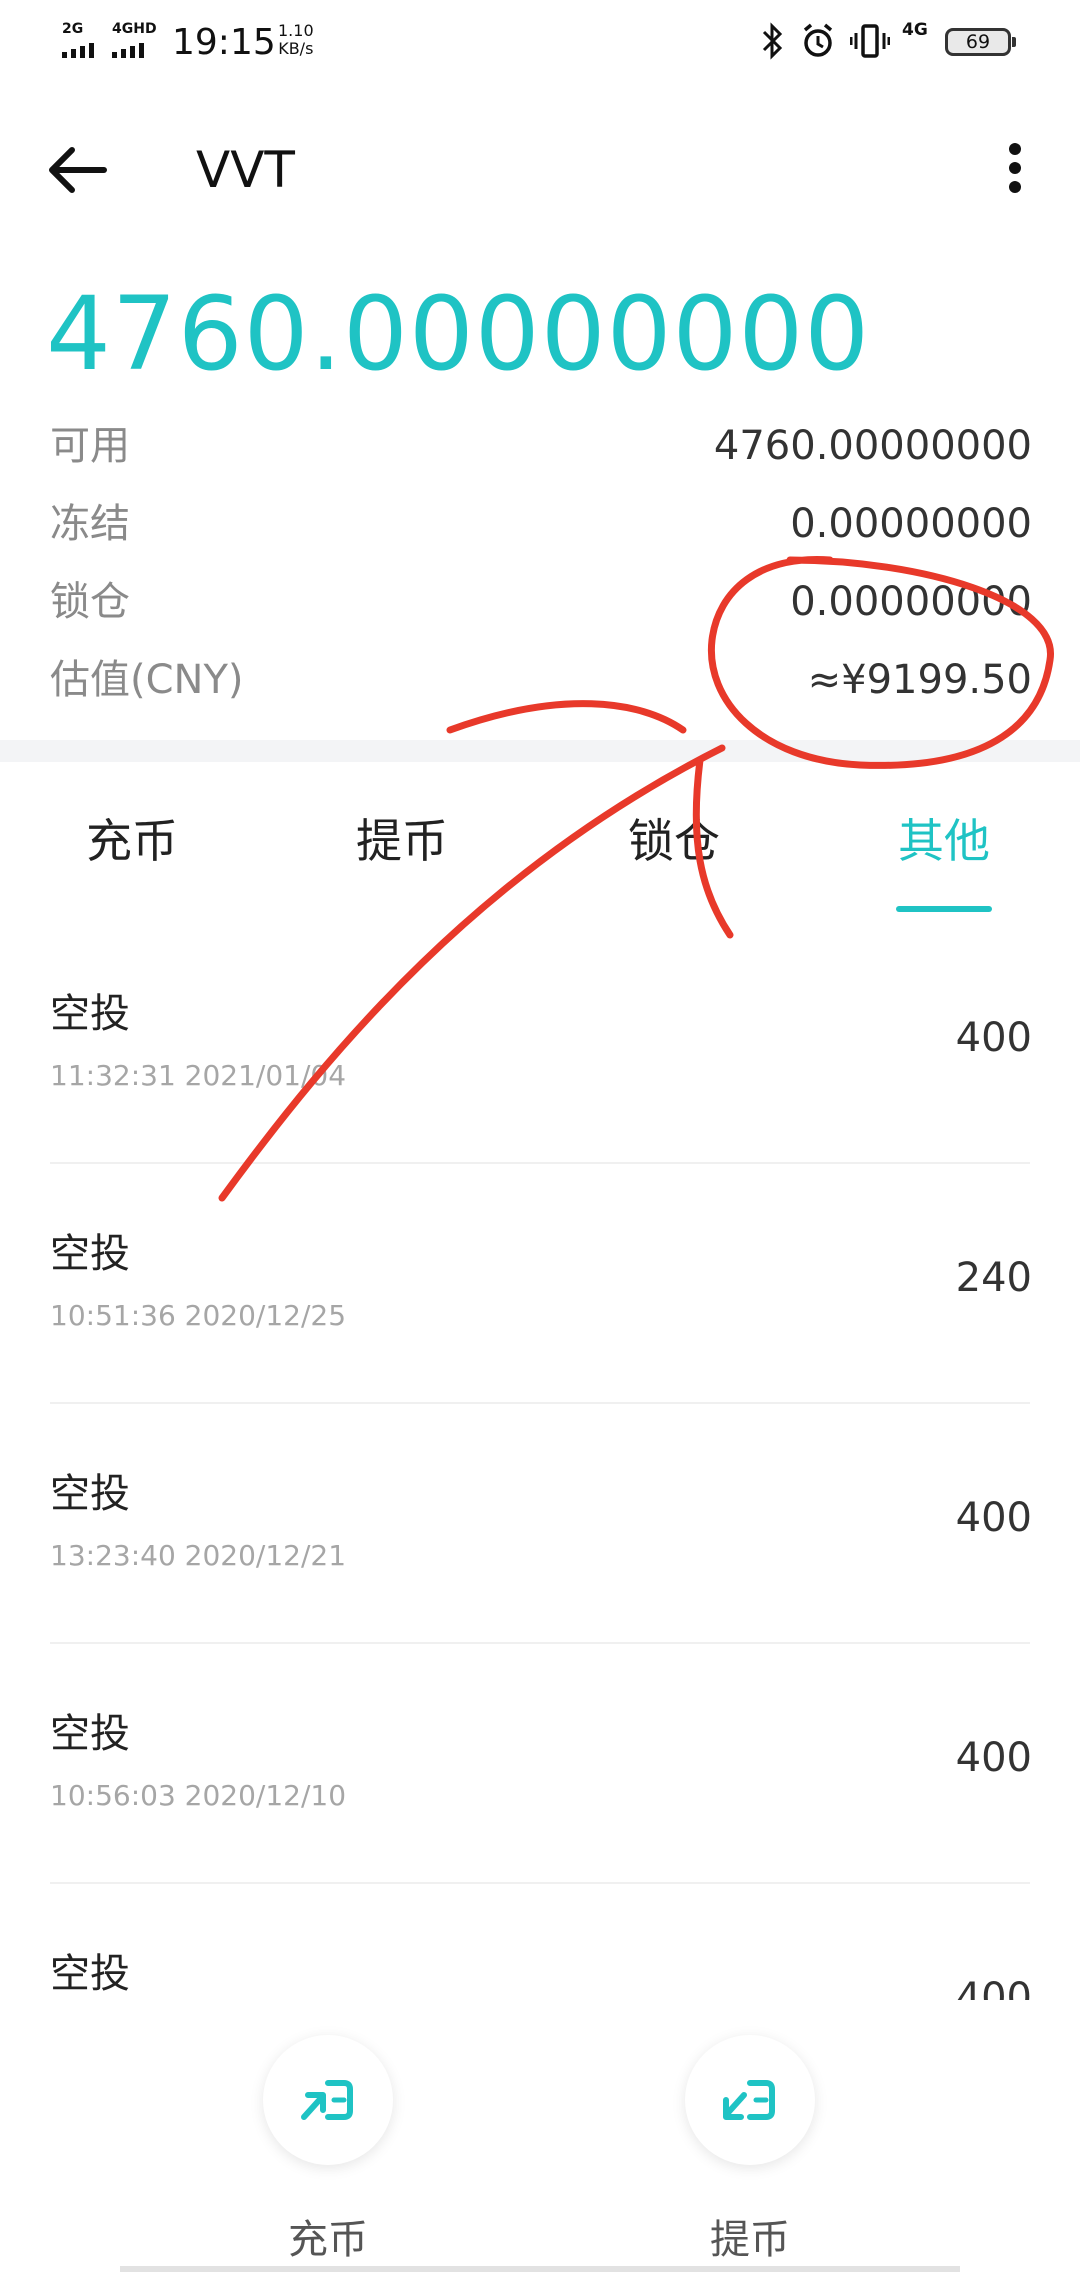 Image resolution: width=1080 pixels, height=2280 pixels. I want to click on transaction-time: 10:51:36 2020/12/25, so click(198, 1315).